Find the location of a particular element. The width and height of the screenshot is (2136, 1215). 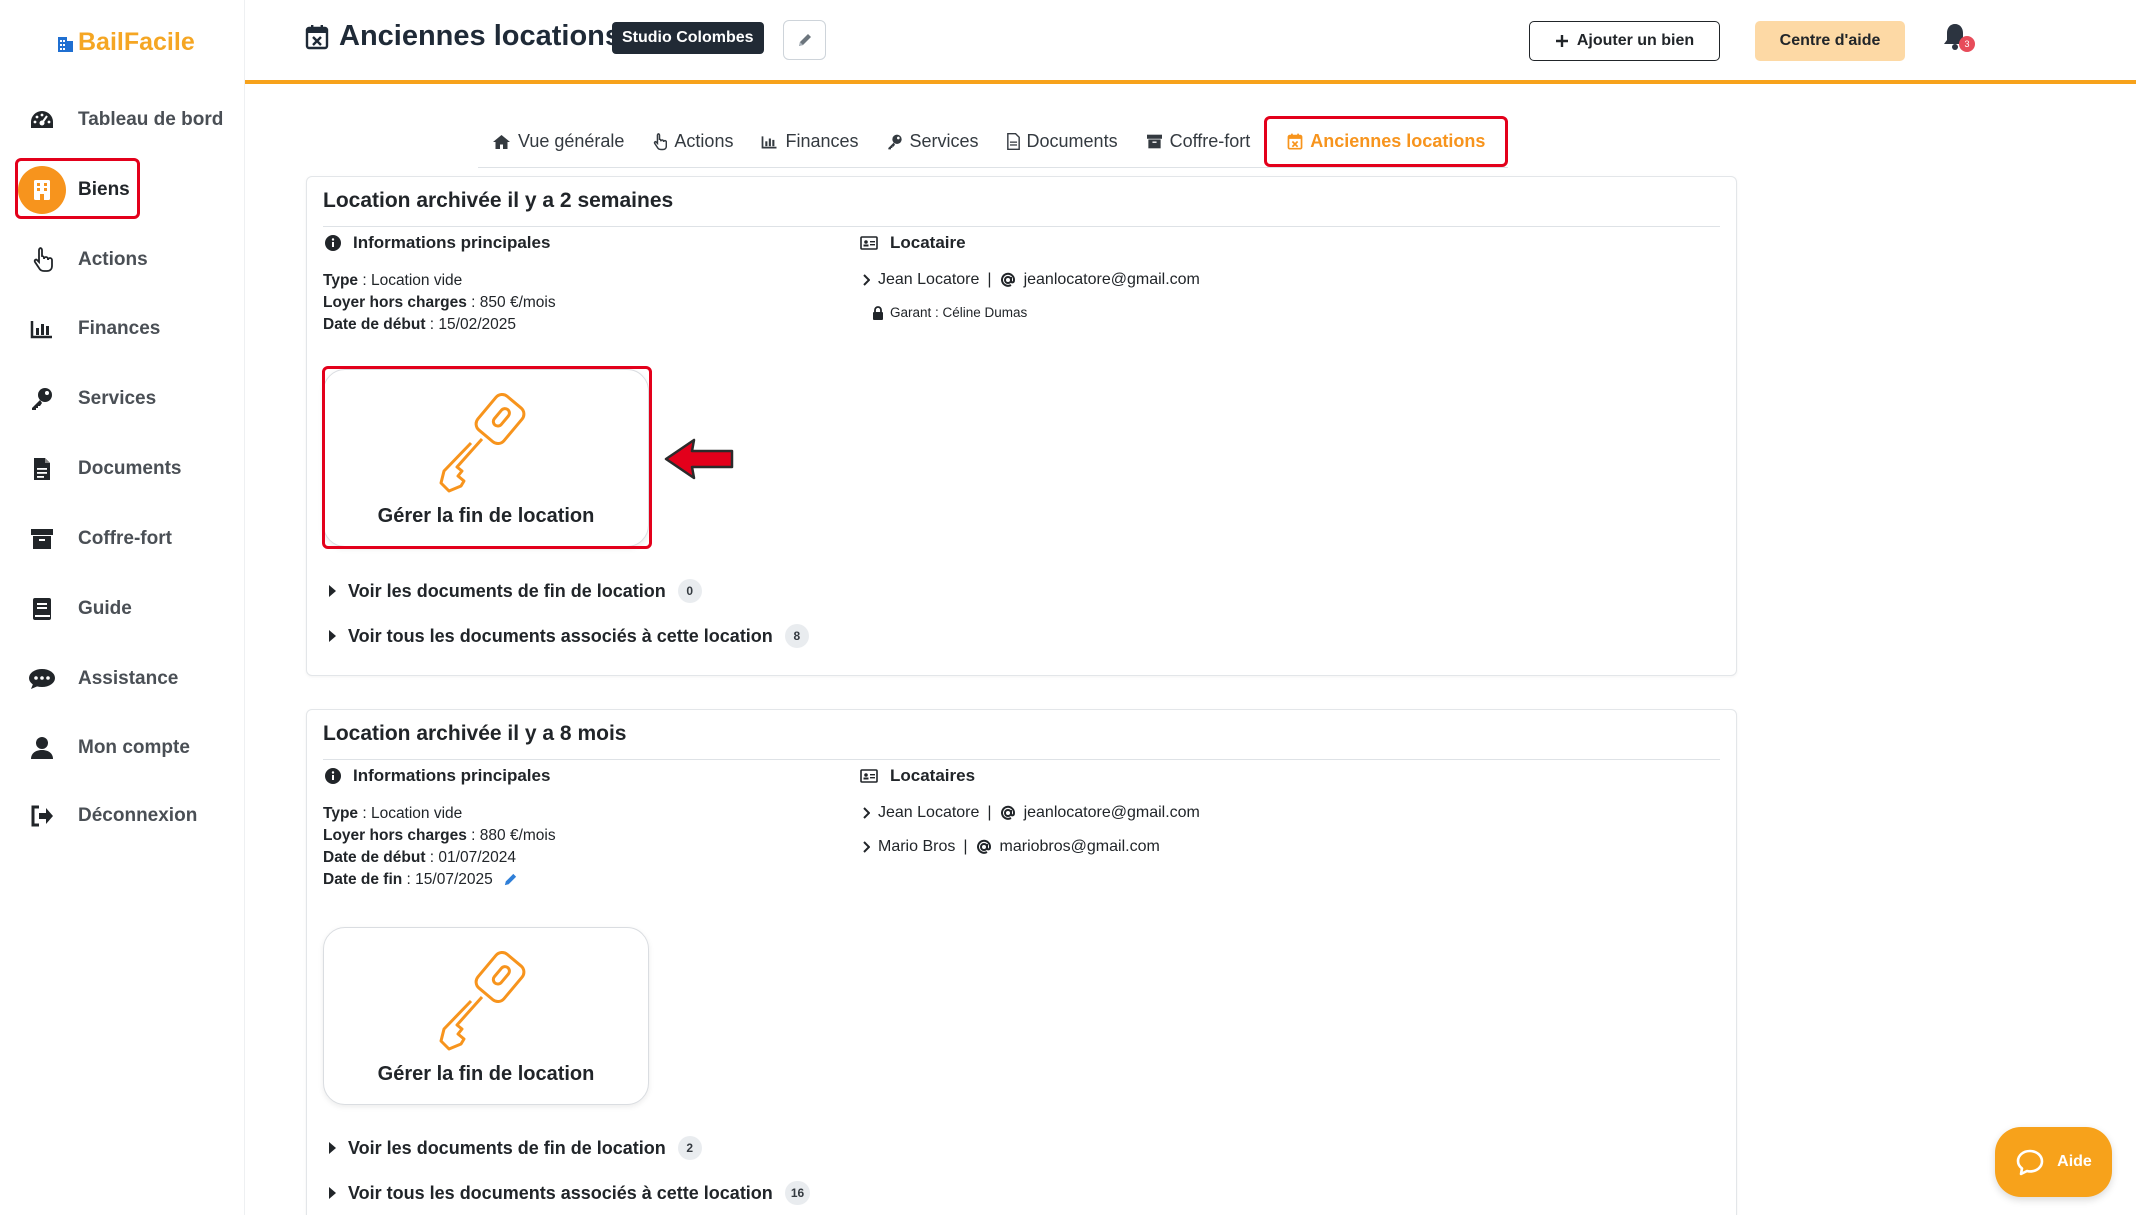

end-documents-label: Voir les documents de fin de location is located at coordinates (507, 590).